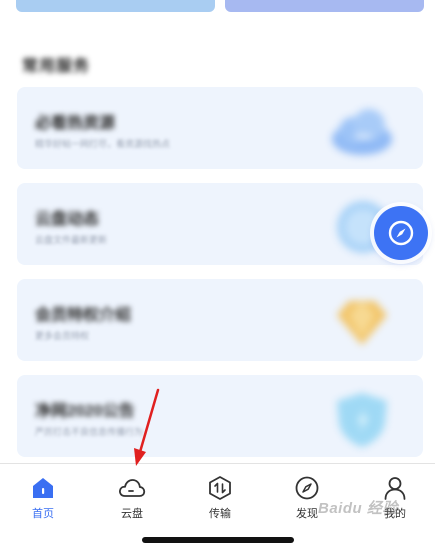  I want to click on service-card-membership: 会员特权介绍 更多会员特权, so click(220, 320).